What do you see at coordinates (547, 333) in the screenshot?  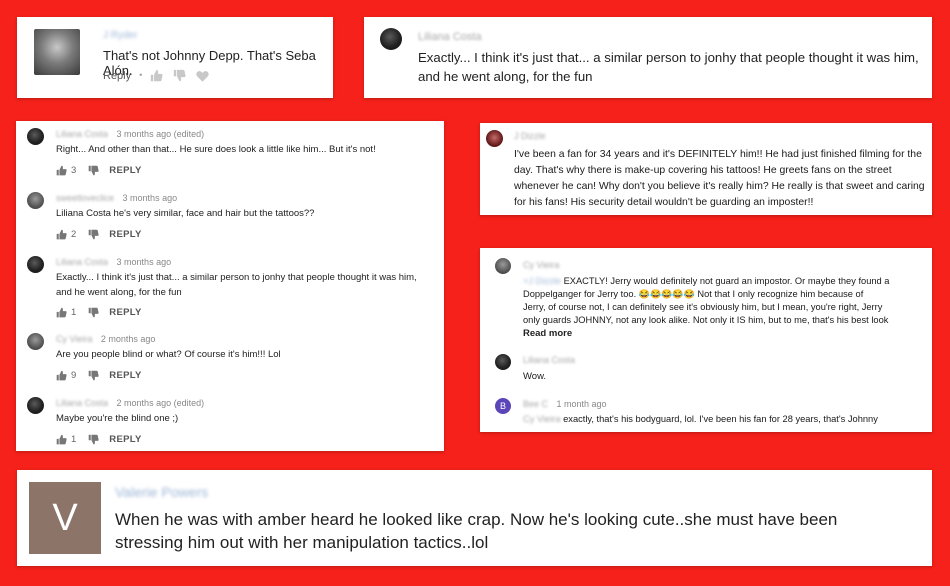 I see `read-more-link: Read more` at bounding box center [547, 333].